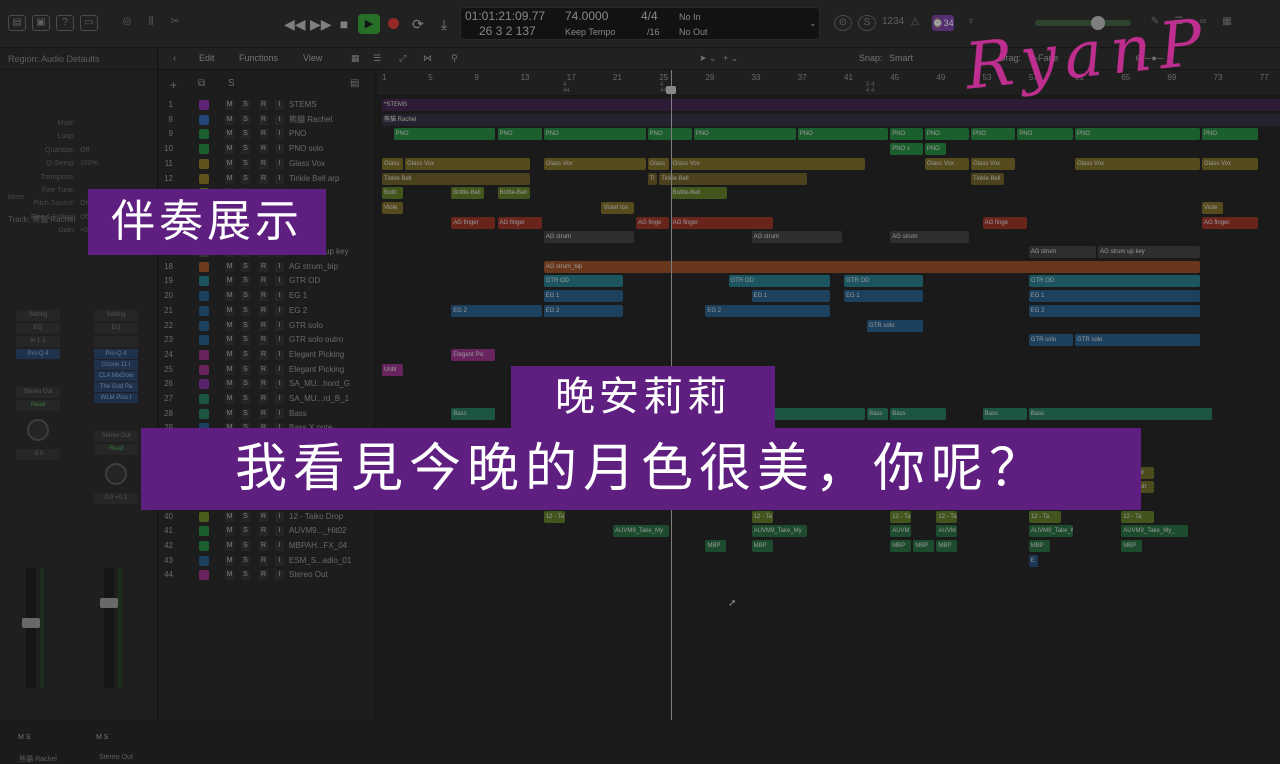  I want to click on catch-icon: ⚲, so click(454, 58).